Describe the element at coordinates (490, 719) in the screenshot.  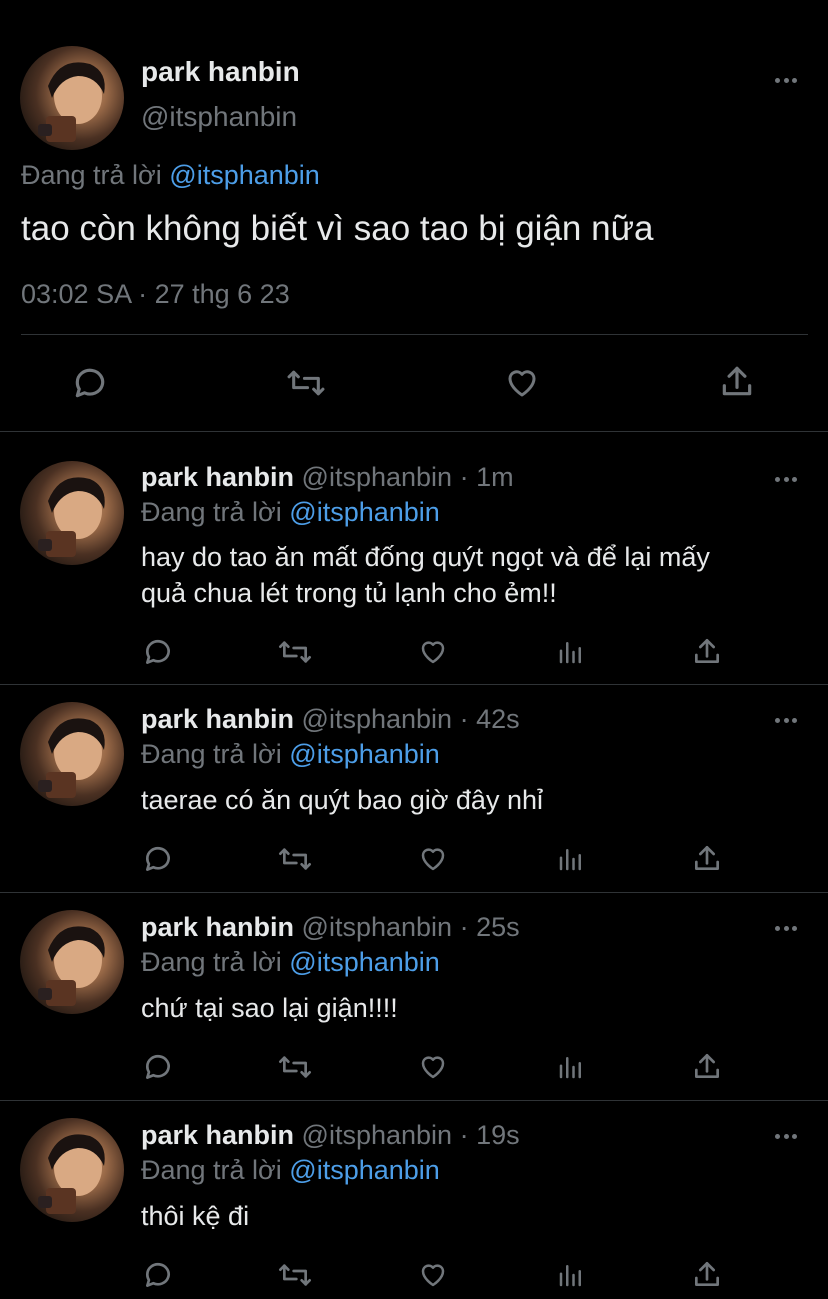
I see `tweet-age: · 42s` at that location.